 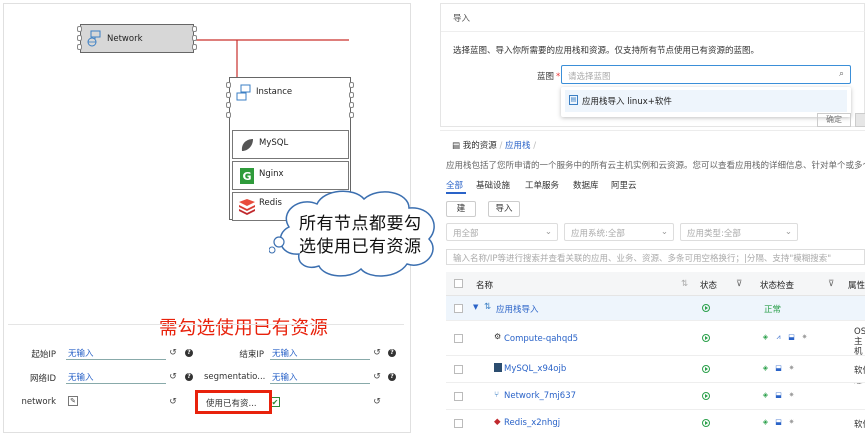 I want to click on start-ip-field: 无输入, so click(x=116, y=353).